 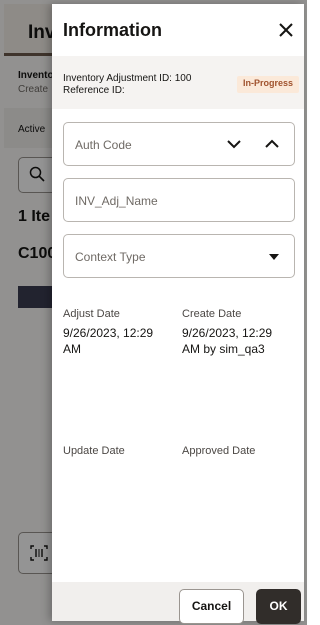 What do you see at coordinates (108, 341) in the screenshot?
I see `adjust-date-value: 9/26/2023, 12:29 AM` at bounding box center [108, 341].